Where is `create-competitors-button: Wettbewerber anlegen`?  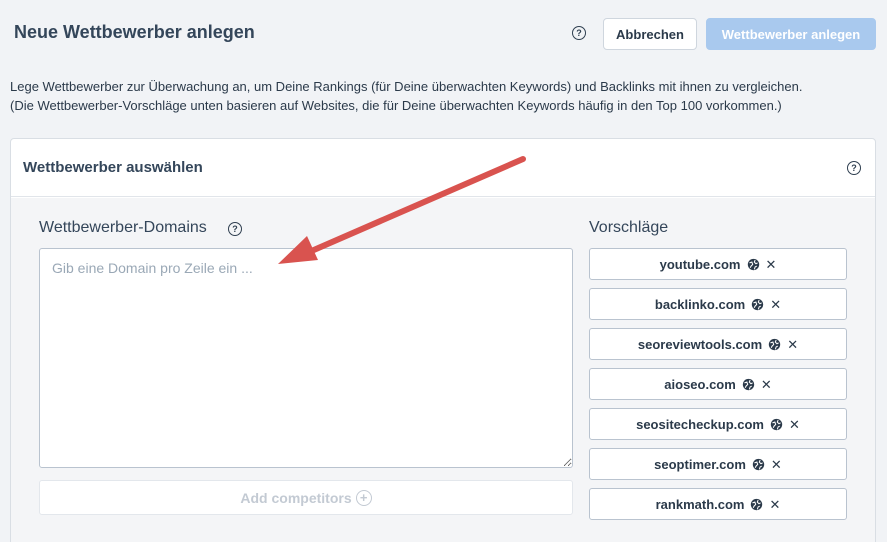 create-competitors-button: Wettbewerber anlegen is located at coordinates (791, 34).